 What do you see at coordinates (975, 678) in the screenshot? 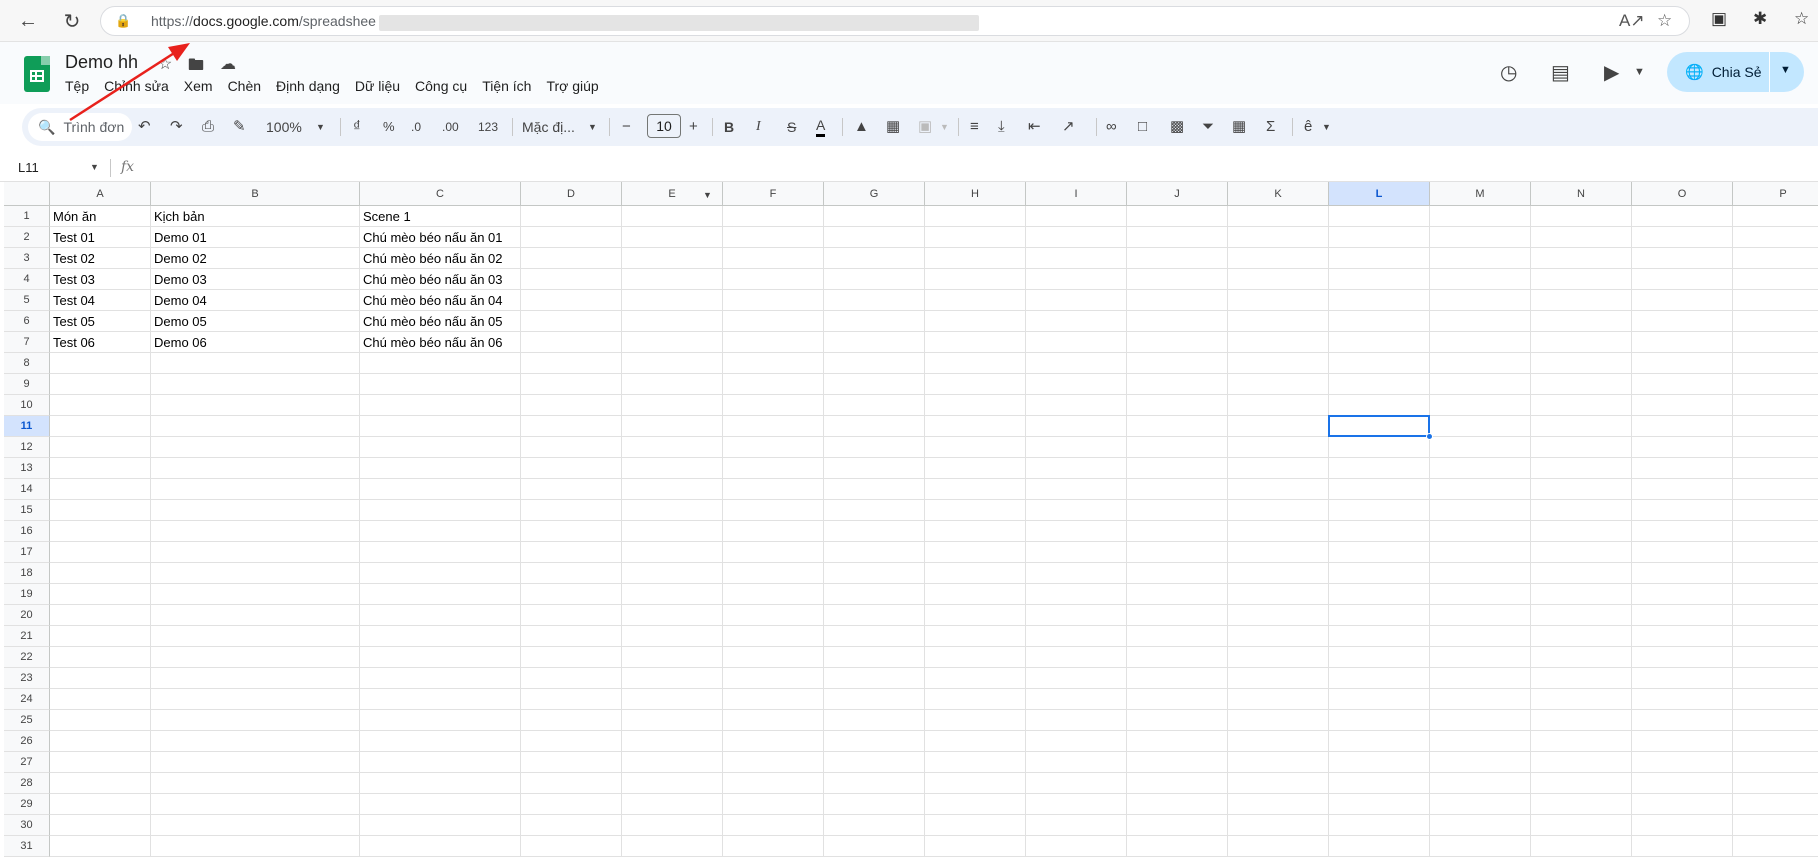
I see `cell-h23` at bounding box center [975, 678].